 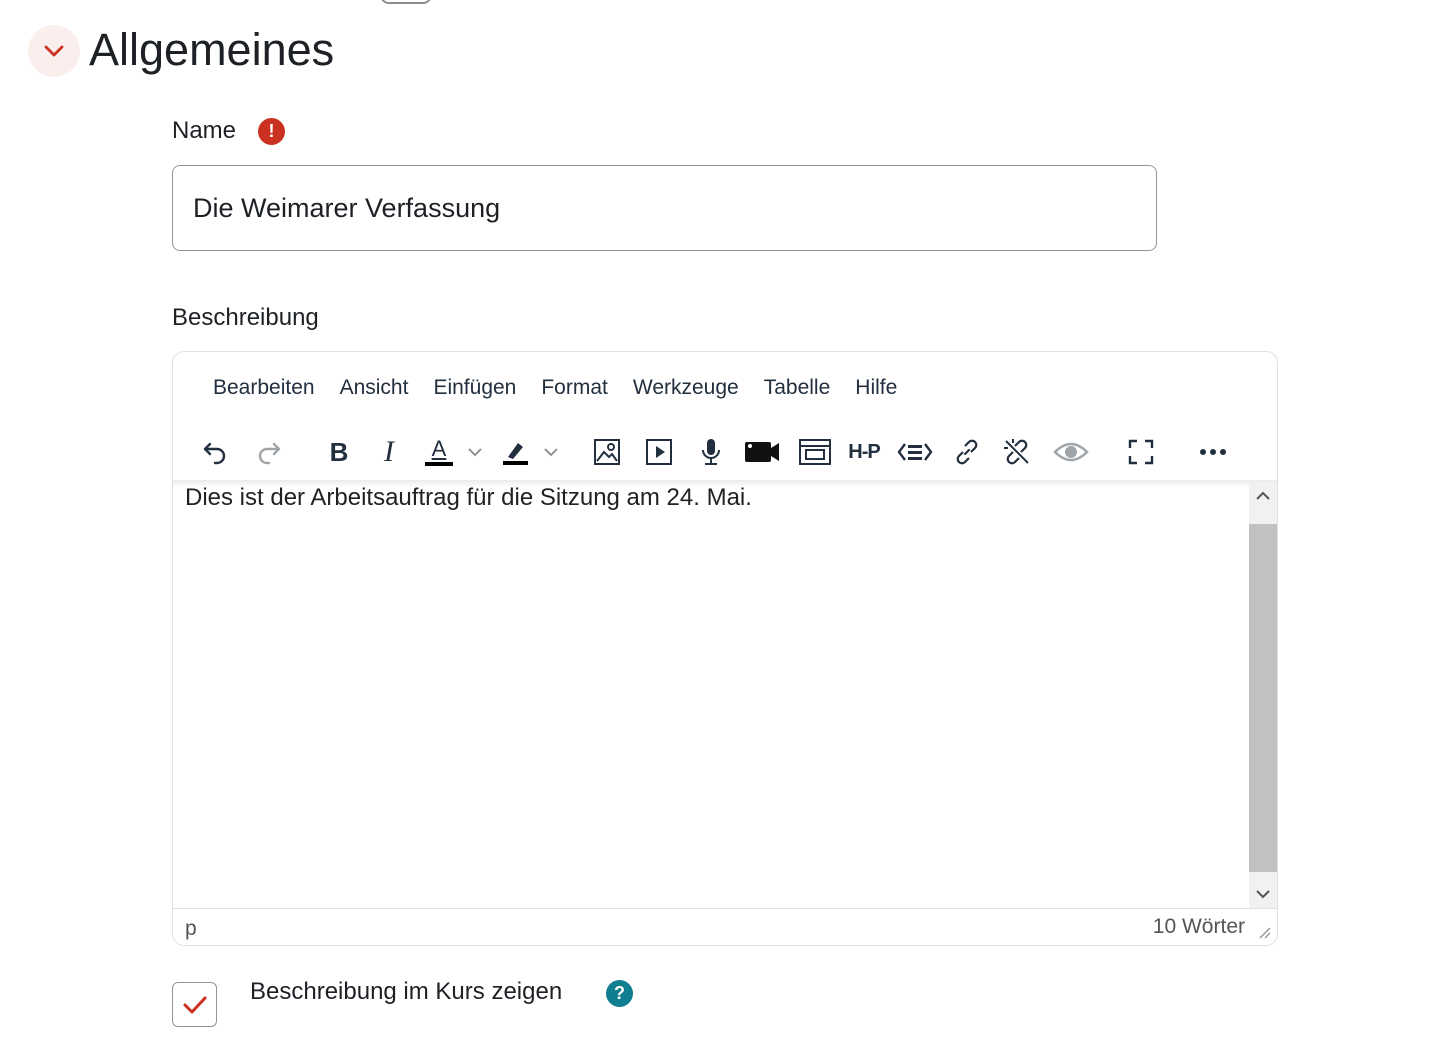 I want to click on scroll-down-button, so click(x=1263, y=894).